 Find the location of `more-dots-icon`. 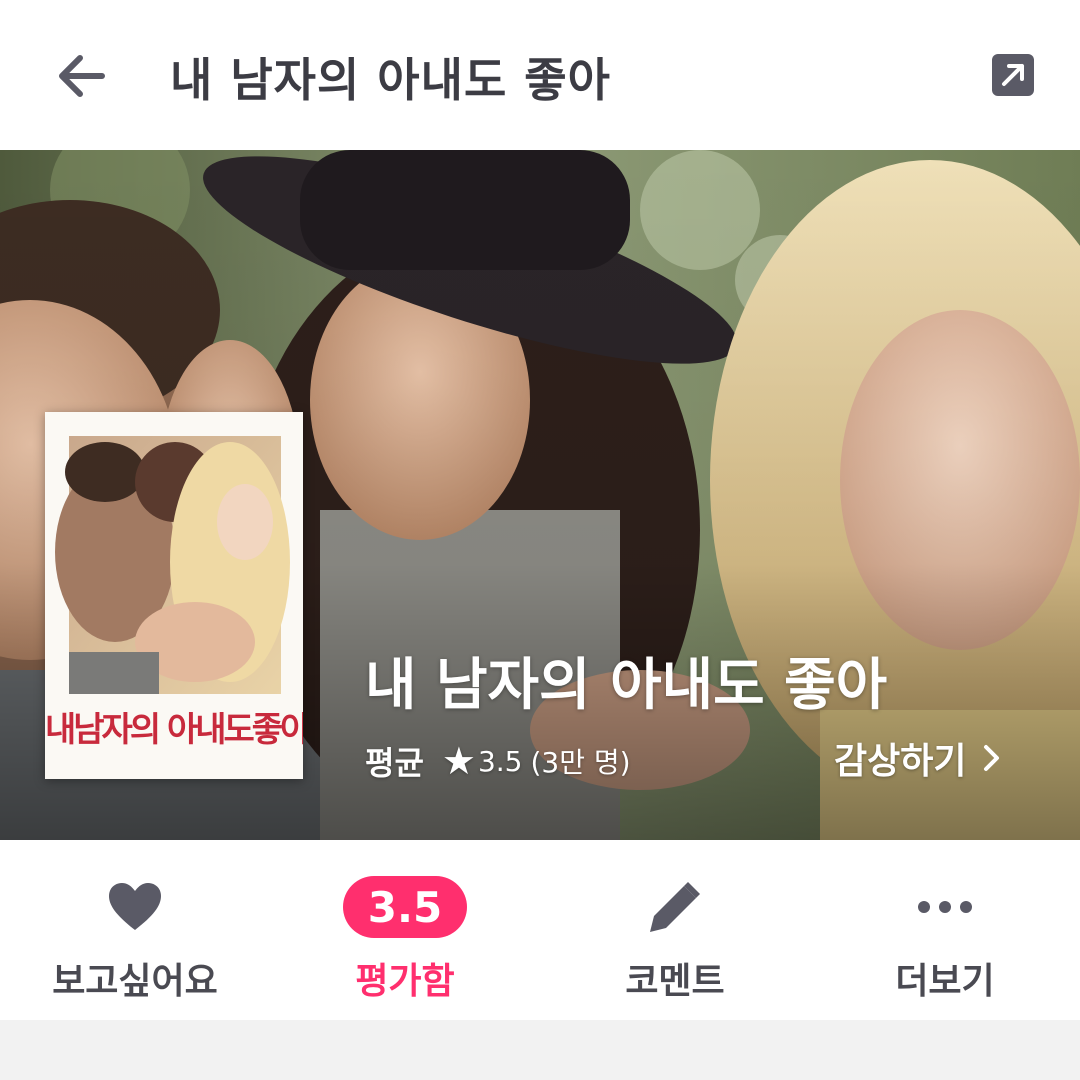

more-dots-icon is located at coordinates (945, 907).